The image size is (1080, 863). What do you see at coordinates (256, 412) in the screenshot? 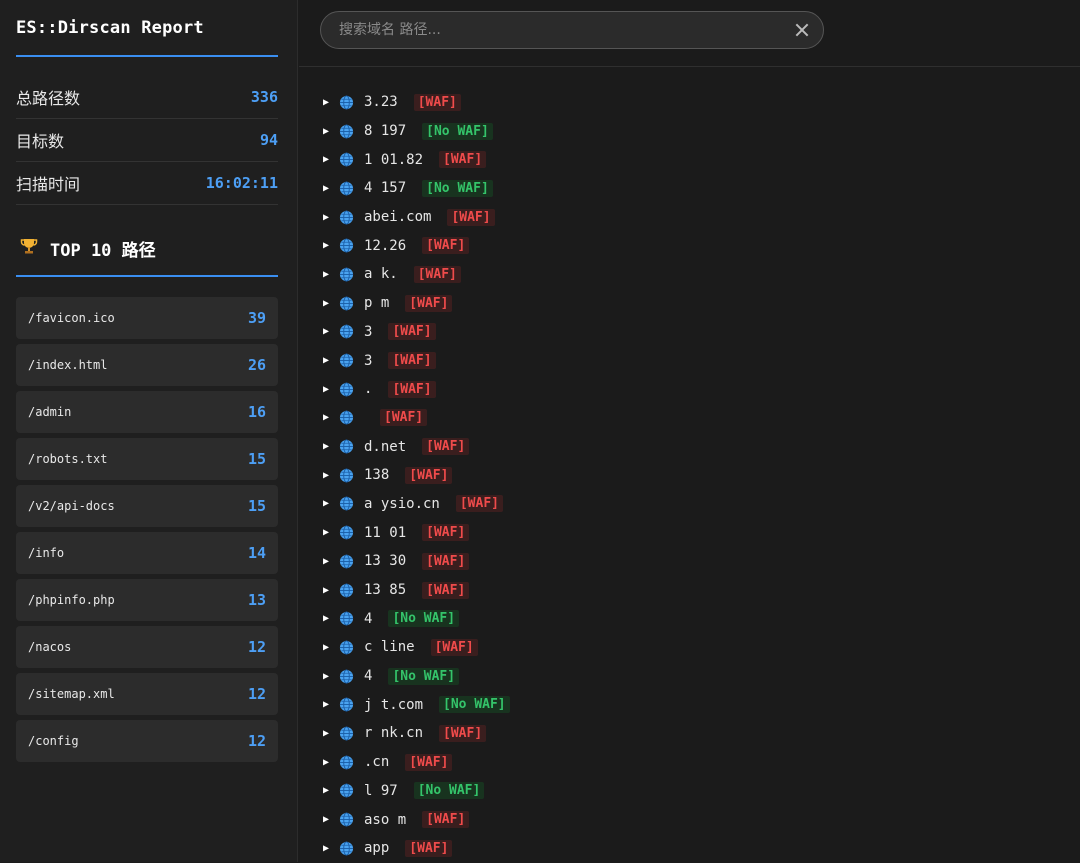
I see `path-count: 16` at bounding box center [256, 412].